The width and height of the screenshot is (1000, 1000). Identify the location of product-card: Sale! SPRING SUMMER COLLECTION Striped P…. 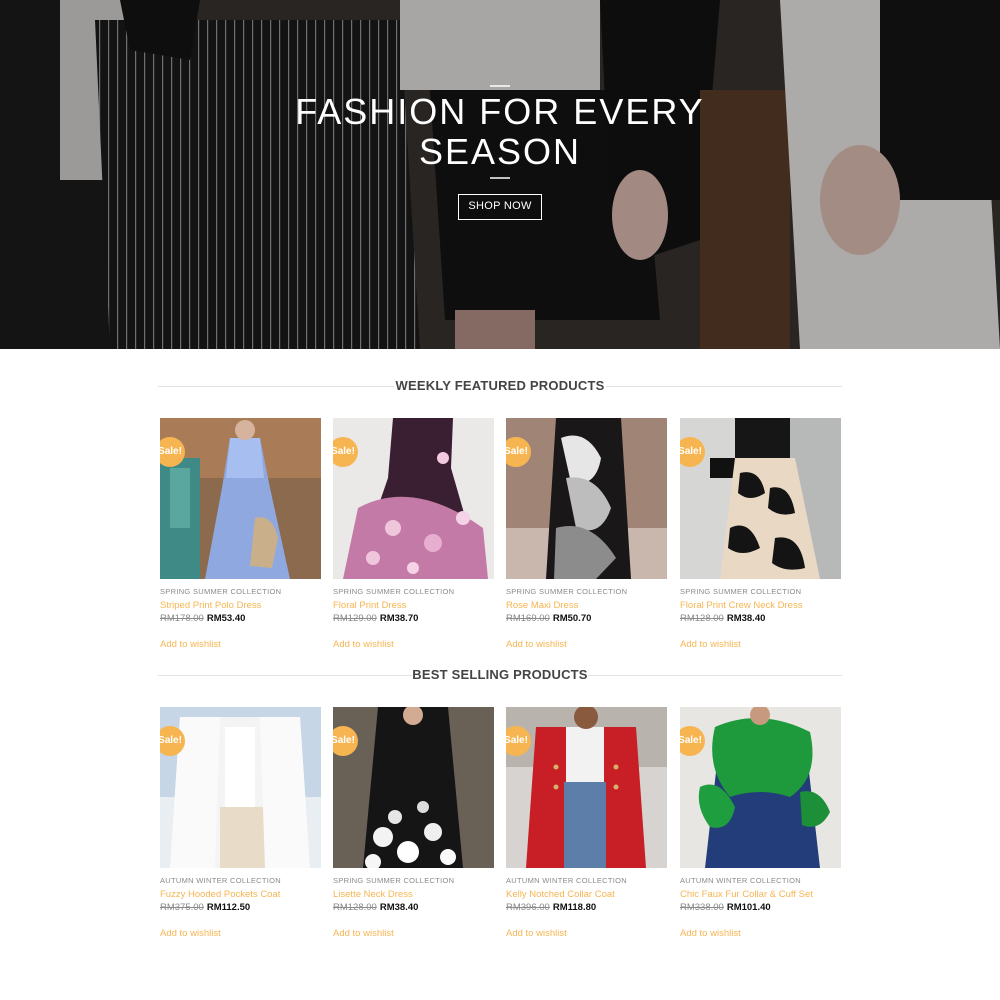
(240, 535).